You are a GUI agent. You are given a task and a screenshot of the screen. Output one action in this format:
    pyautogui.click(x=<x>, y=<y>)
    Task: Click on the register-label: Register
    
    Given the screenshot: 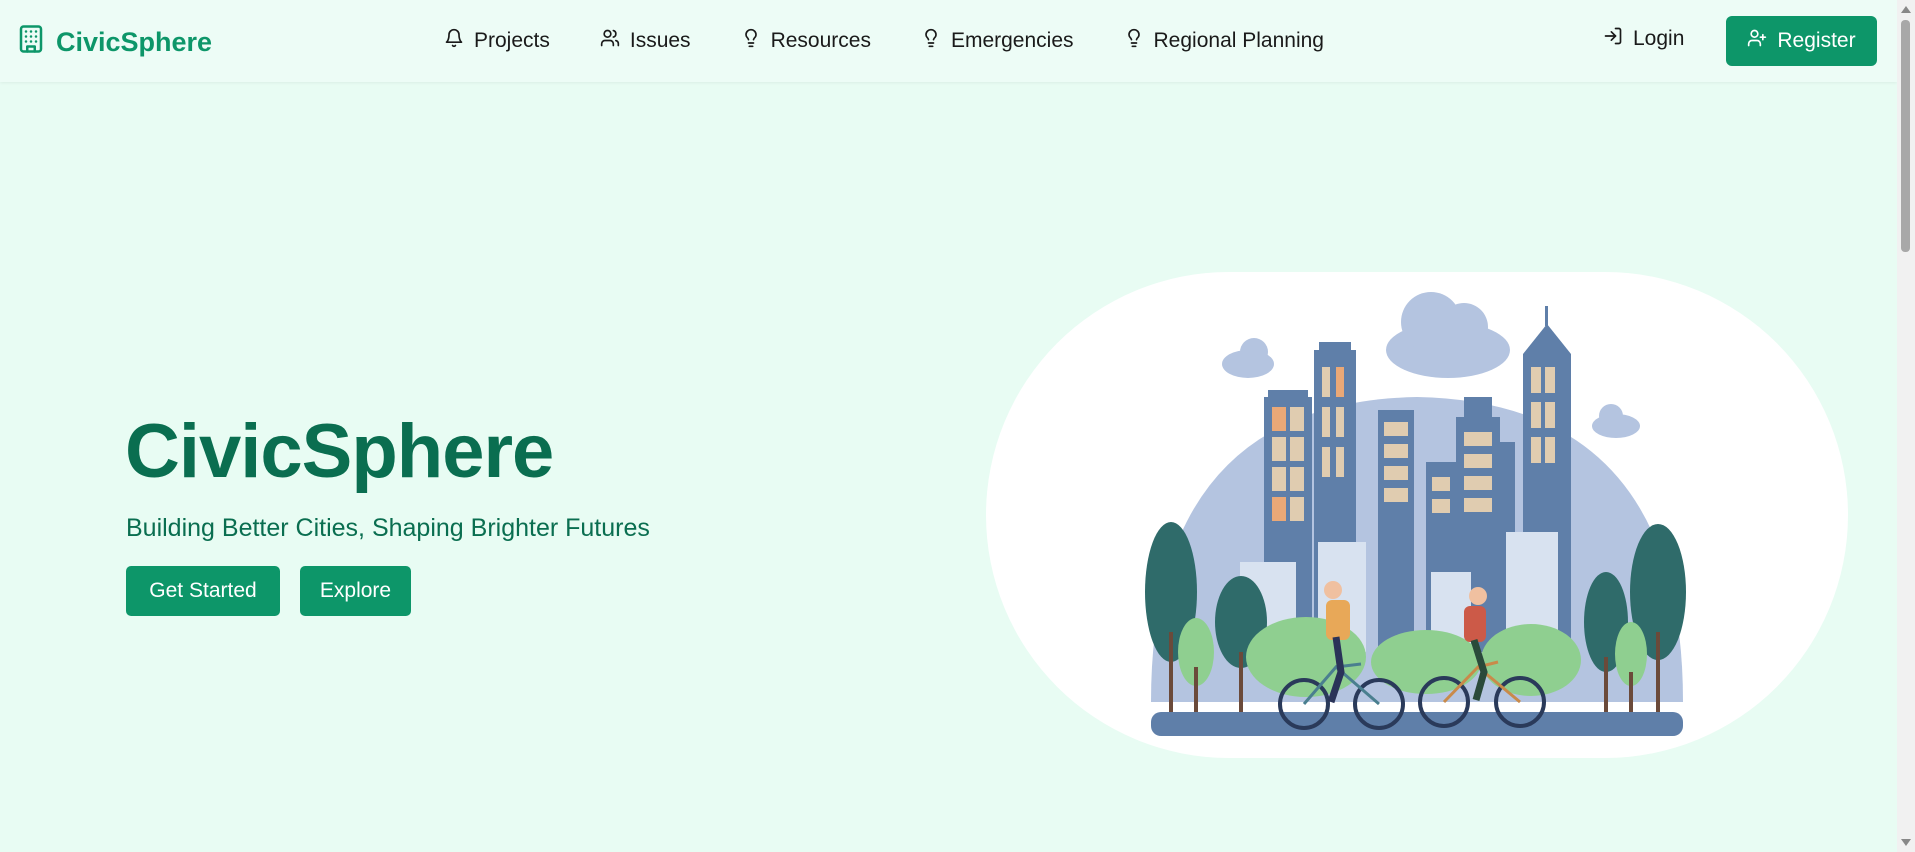 What is the action you would take?
    pyautogui.click(x=1816, y=40)
    